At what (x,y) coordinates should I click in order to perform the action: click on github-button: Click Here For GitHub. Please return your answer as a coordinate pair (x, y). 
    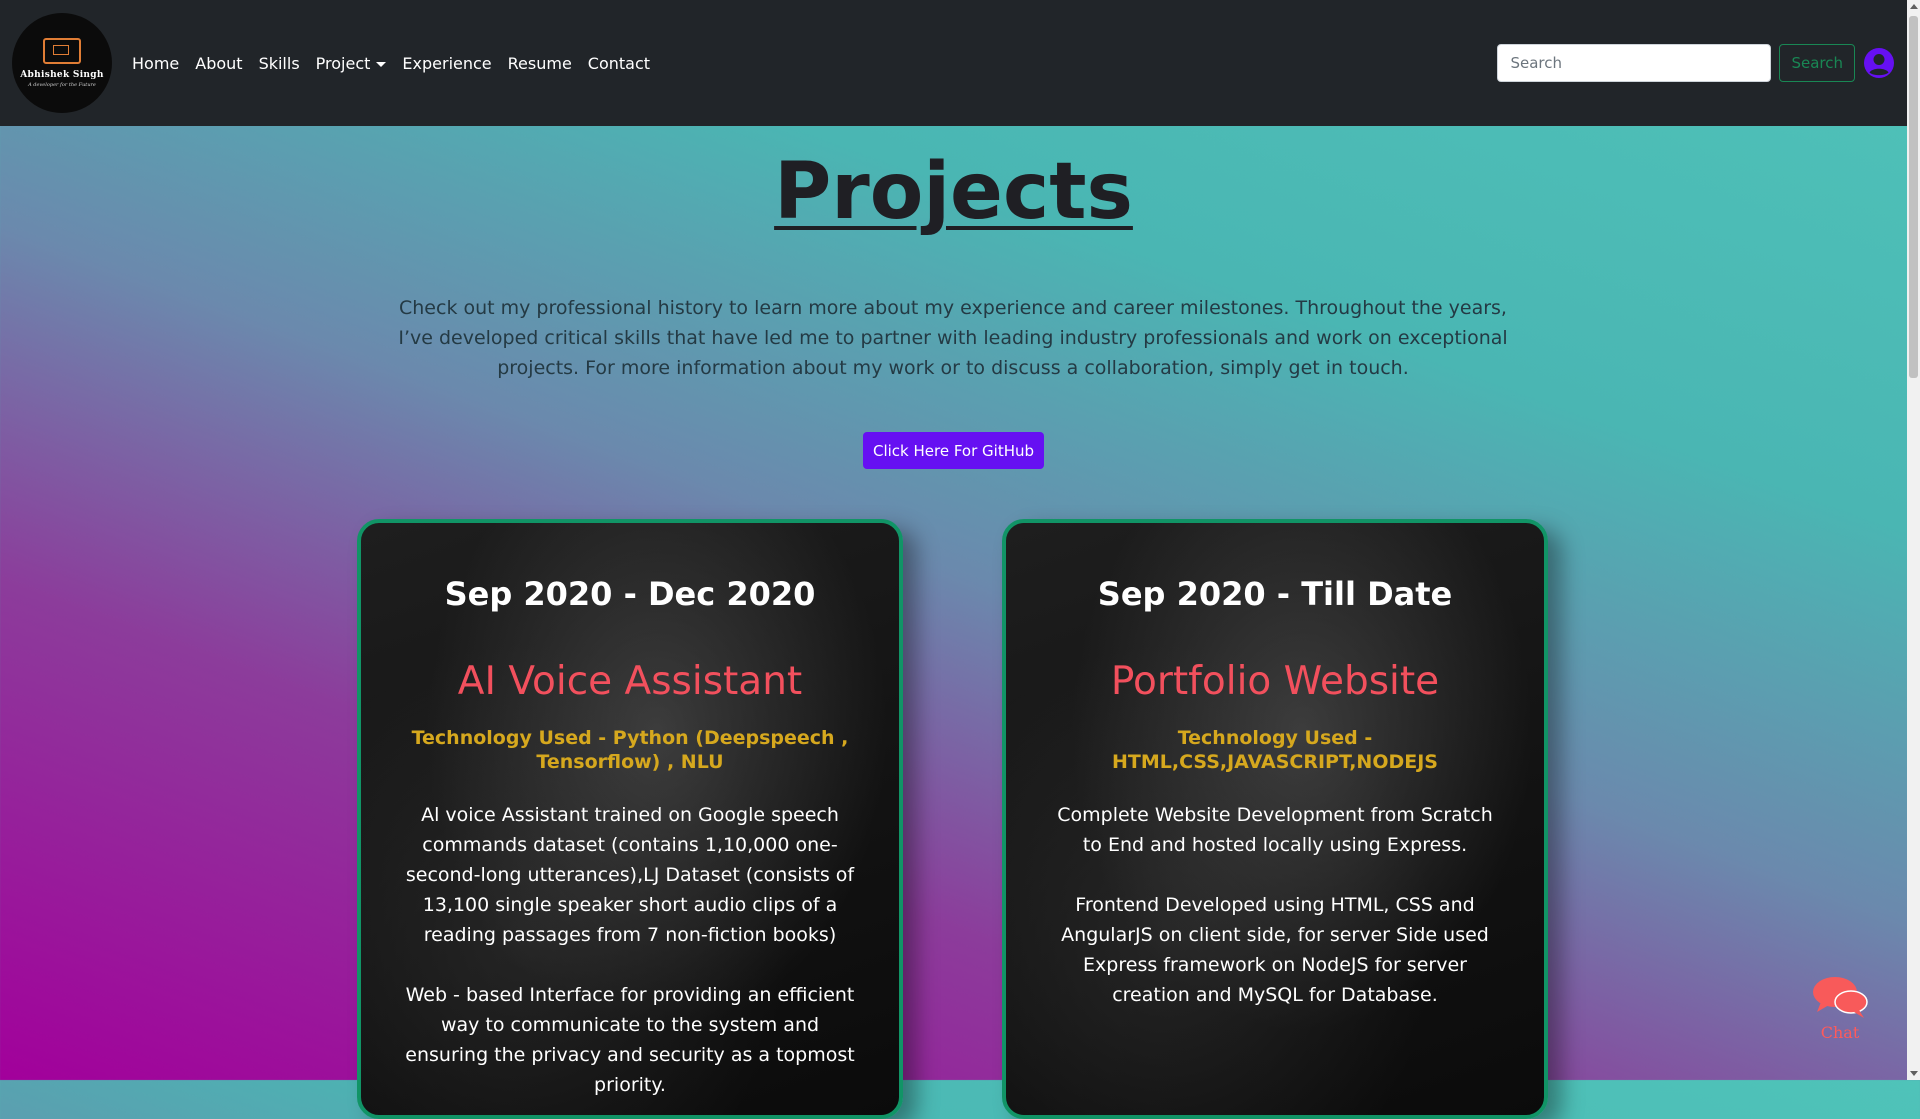
    Looking at the image, I should click on (953, 450).